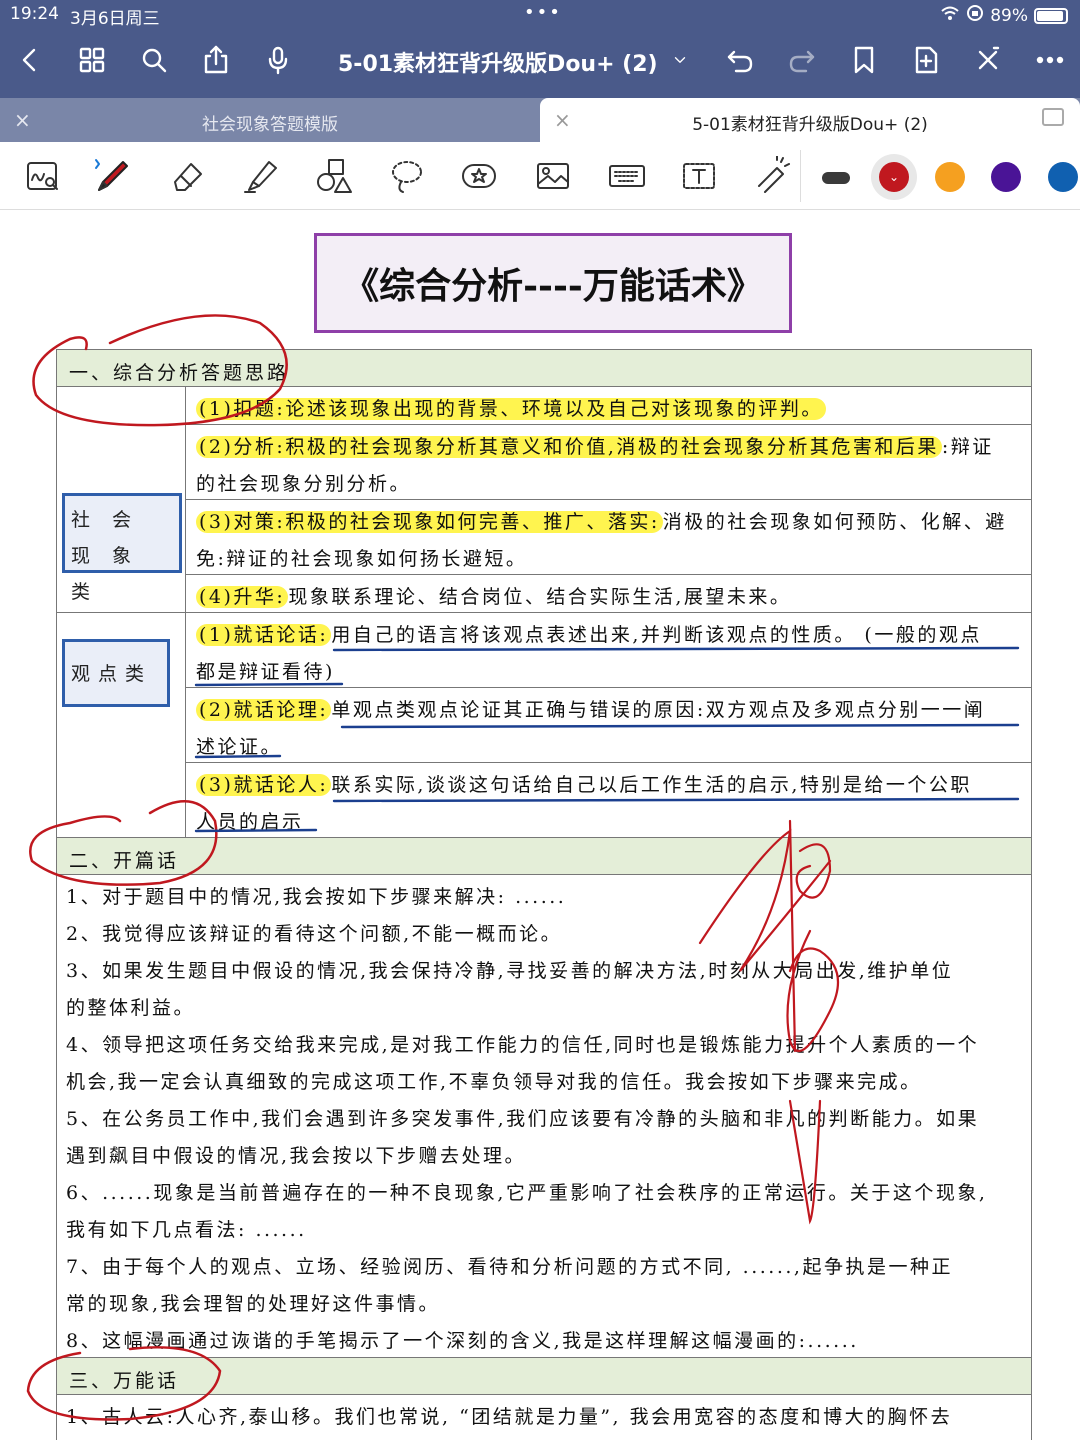 Image resolution: width=1080 pixels, height=1440 pixels. I want to click on section-header: 一、综合分析答题思路, so click(544, 368).